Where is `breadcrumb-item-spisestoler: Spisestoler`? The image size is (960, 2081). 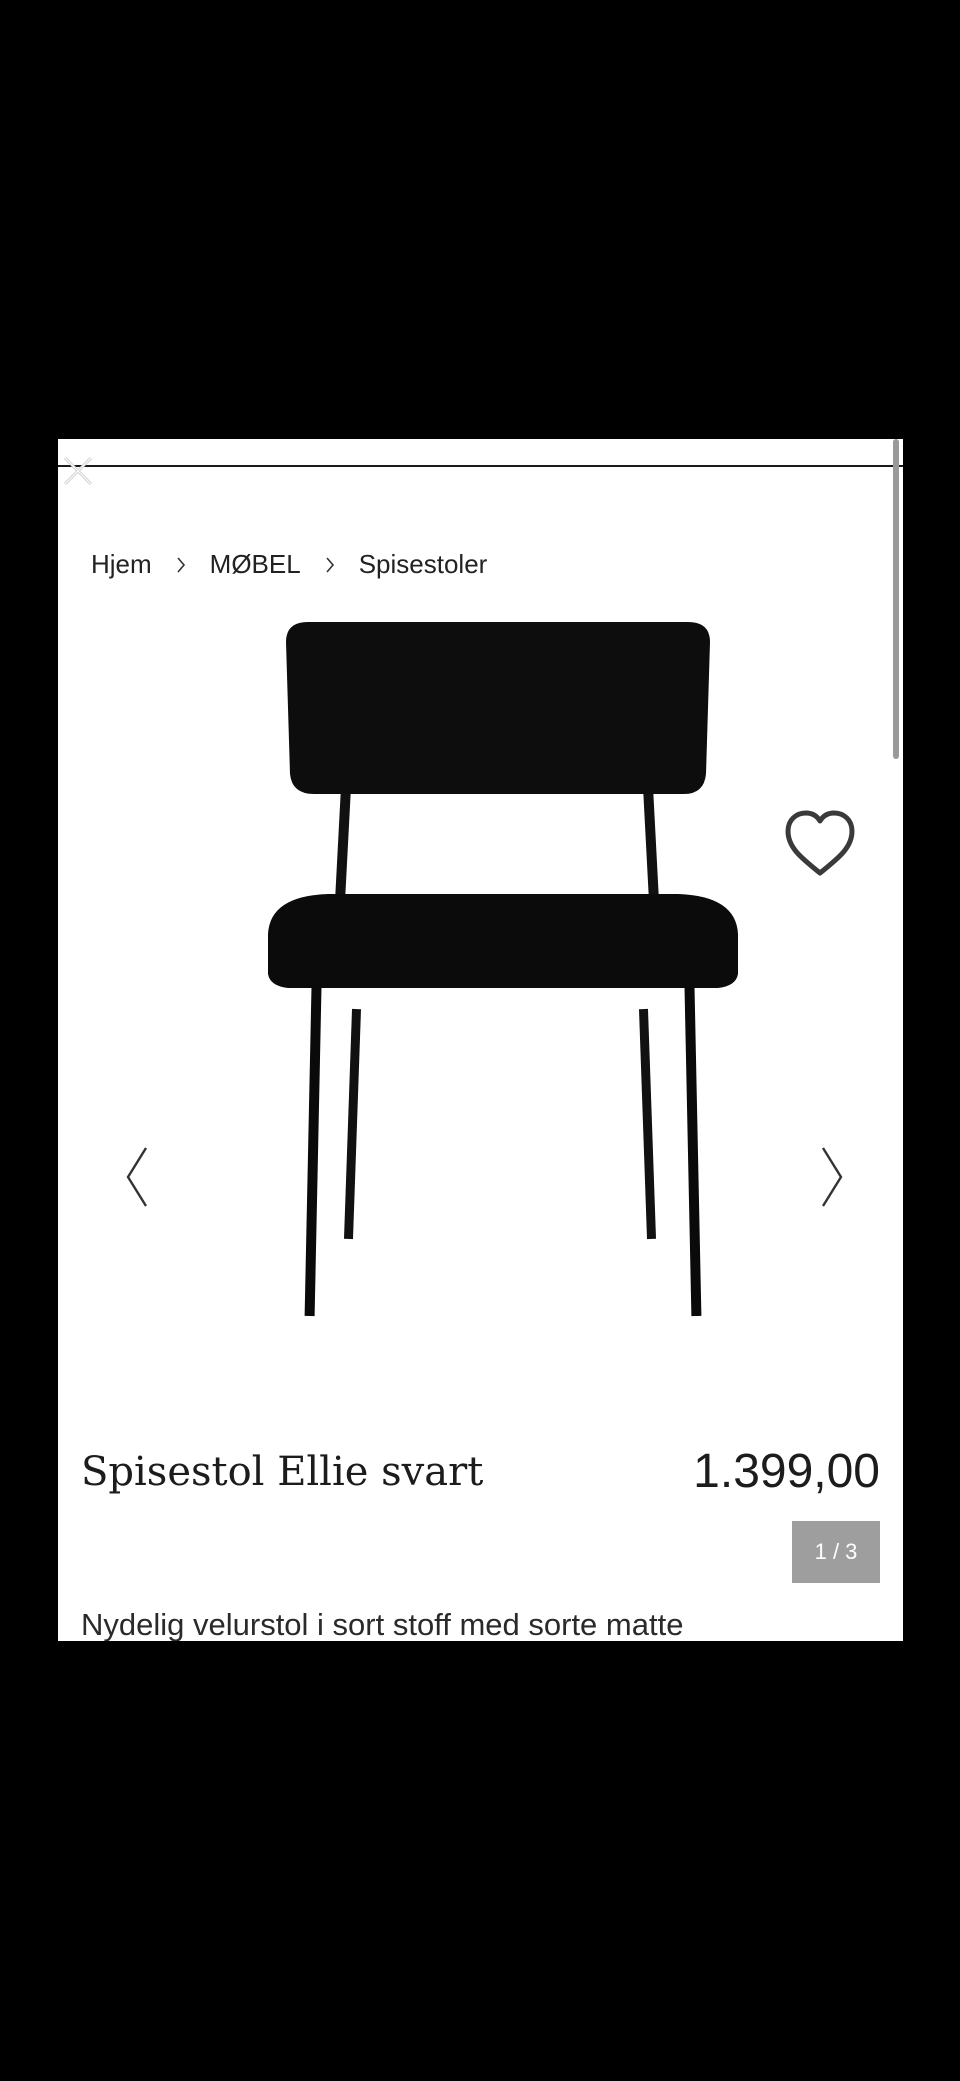 breadcrumb-item-spisestoler: Spisestoler is located at coordinates (423, 564).